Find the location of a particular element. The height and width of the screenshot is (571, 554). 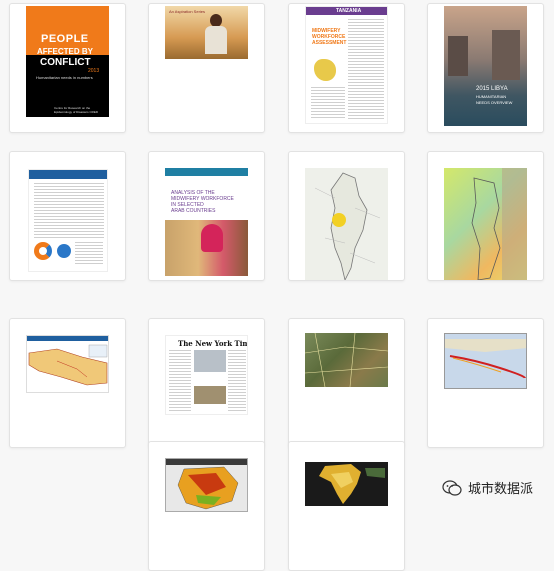

thumbnail-satellite is located at coordinates (346, 360).